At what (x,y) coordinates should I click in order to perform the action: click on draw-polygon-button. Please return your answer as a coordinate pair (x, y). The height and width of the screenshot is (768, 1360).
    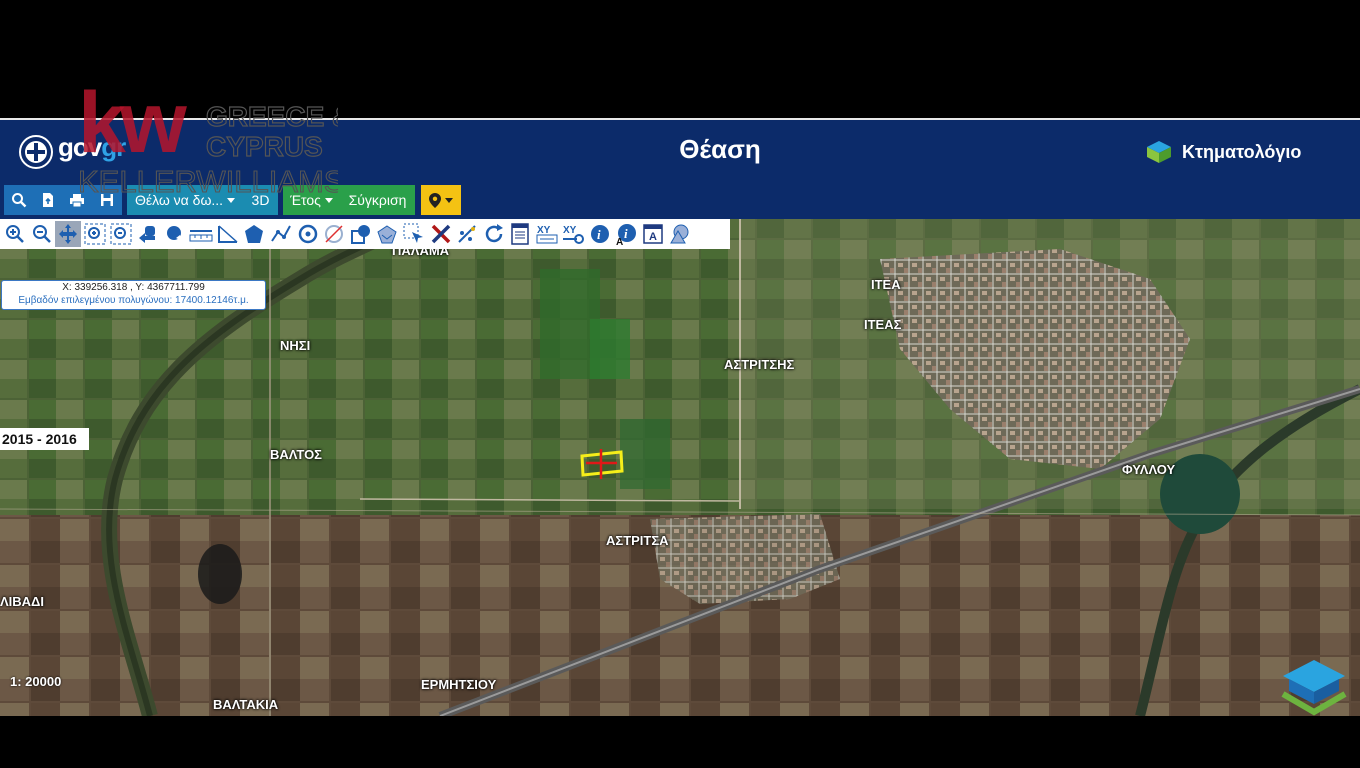
    Looking at the image, I should click on (254, 234).